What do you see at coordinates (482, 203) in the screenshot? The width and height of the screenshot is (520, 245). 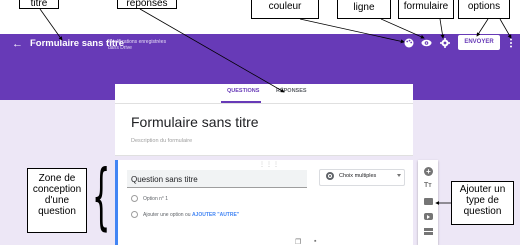 I see `callout-ajouter-type: Ajouter un type de question` at bounding box center [482, 203].